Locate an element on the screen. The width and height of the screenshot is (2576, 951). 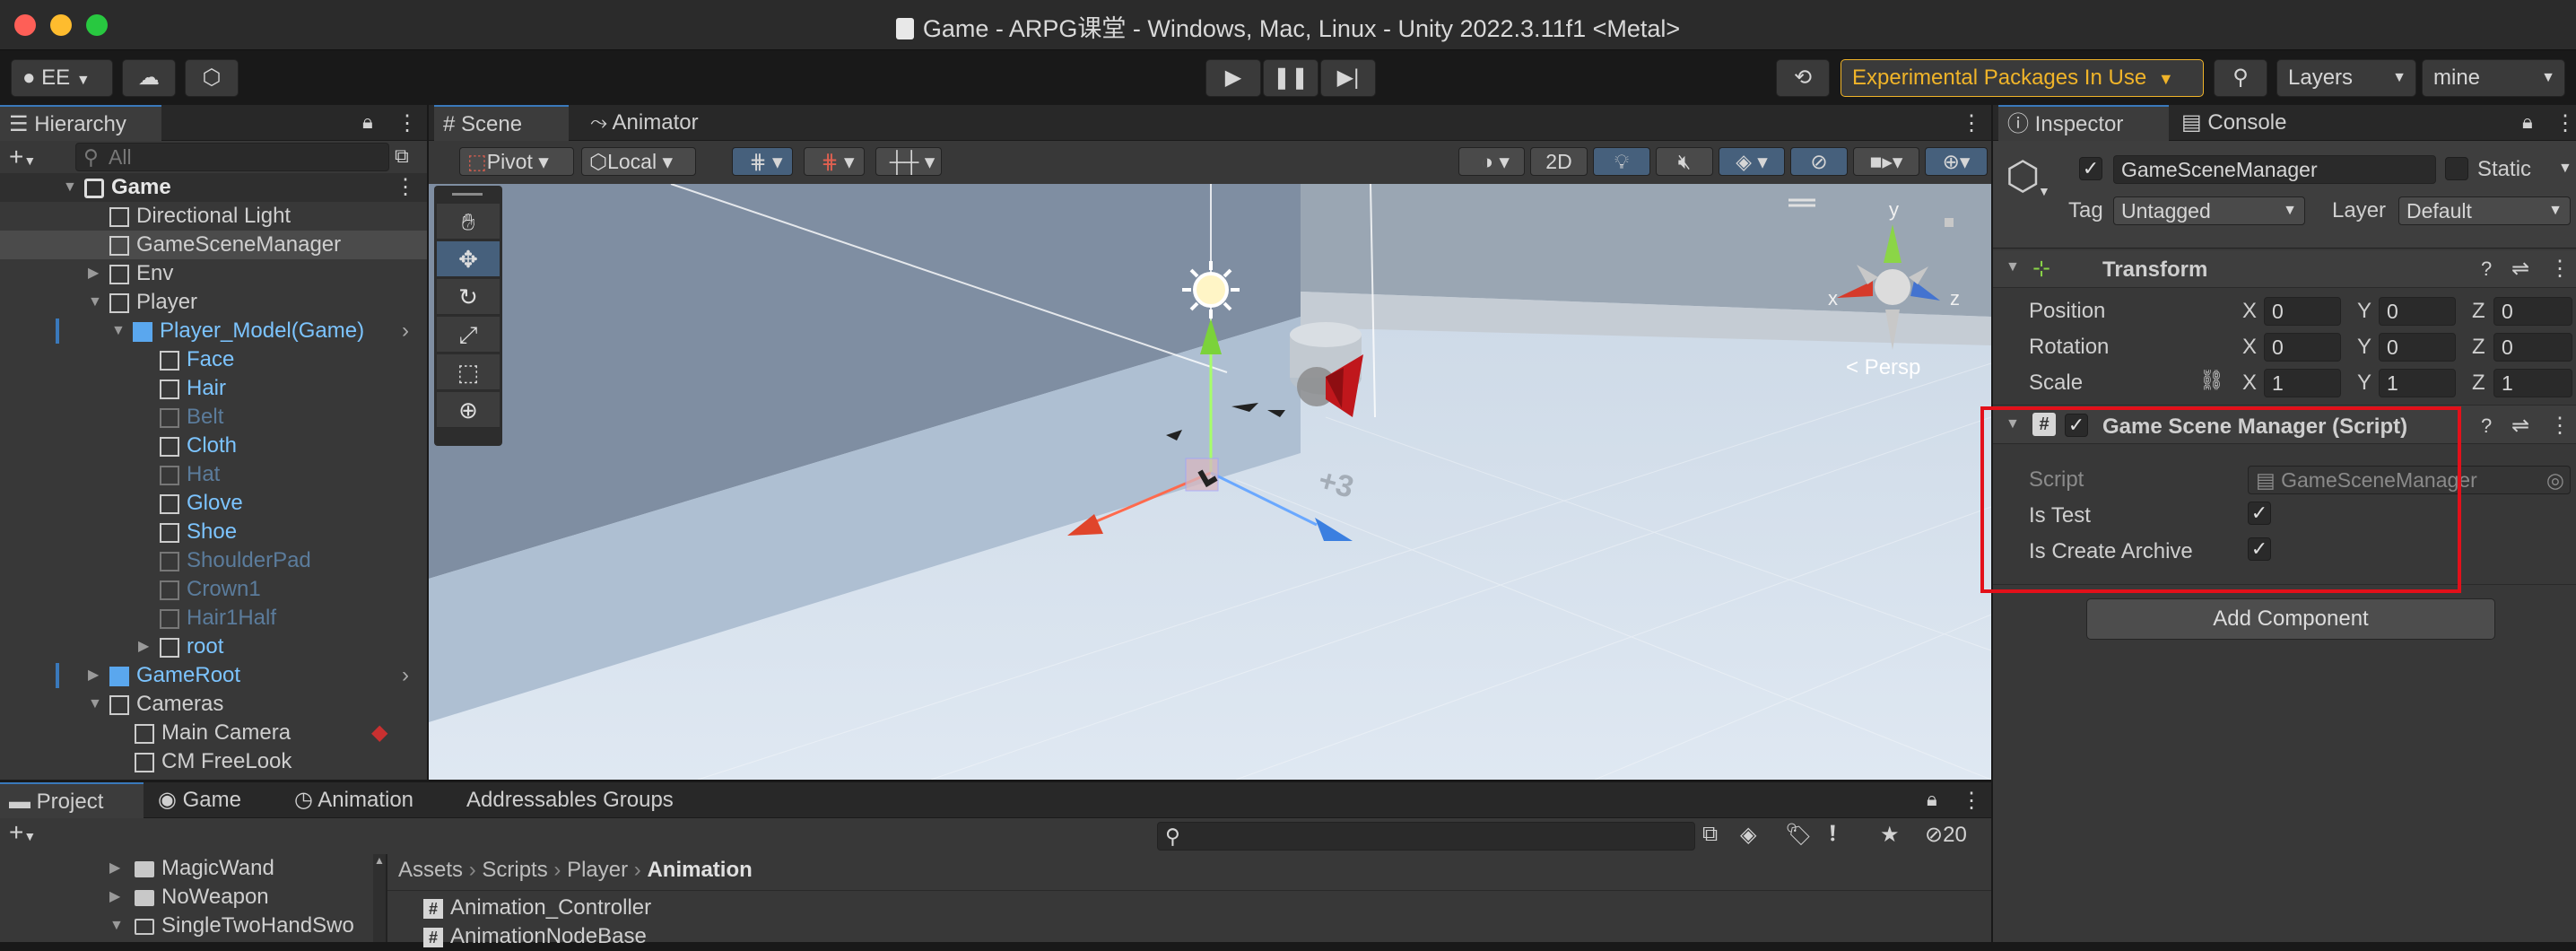
persp-label: < Persp is located at coordinates (1883, 367).